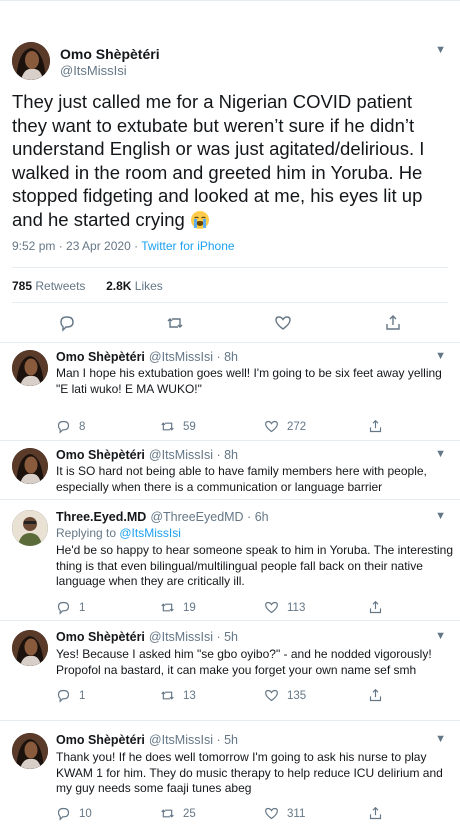  Describe the element at coordinates (88, 533) in the screenshot. I see `replying-to-label: Replying to` at that location.